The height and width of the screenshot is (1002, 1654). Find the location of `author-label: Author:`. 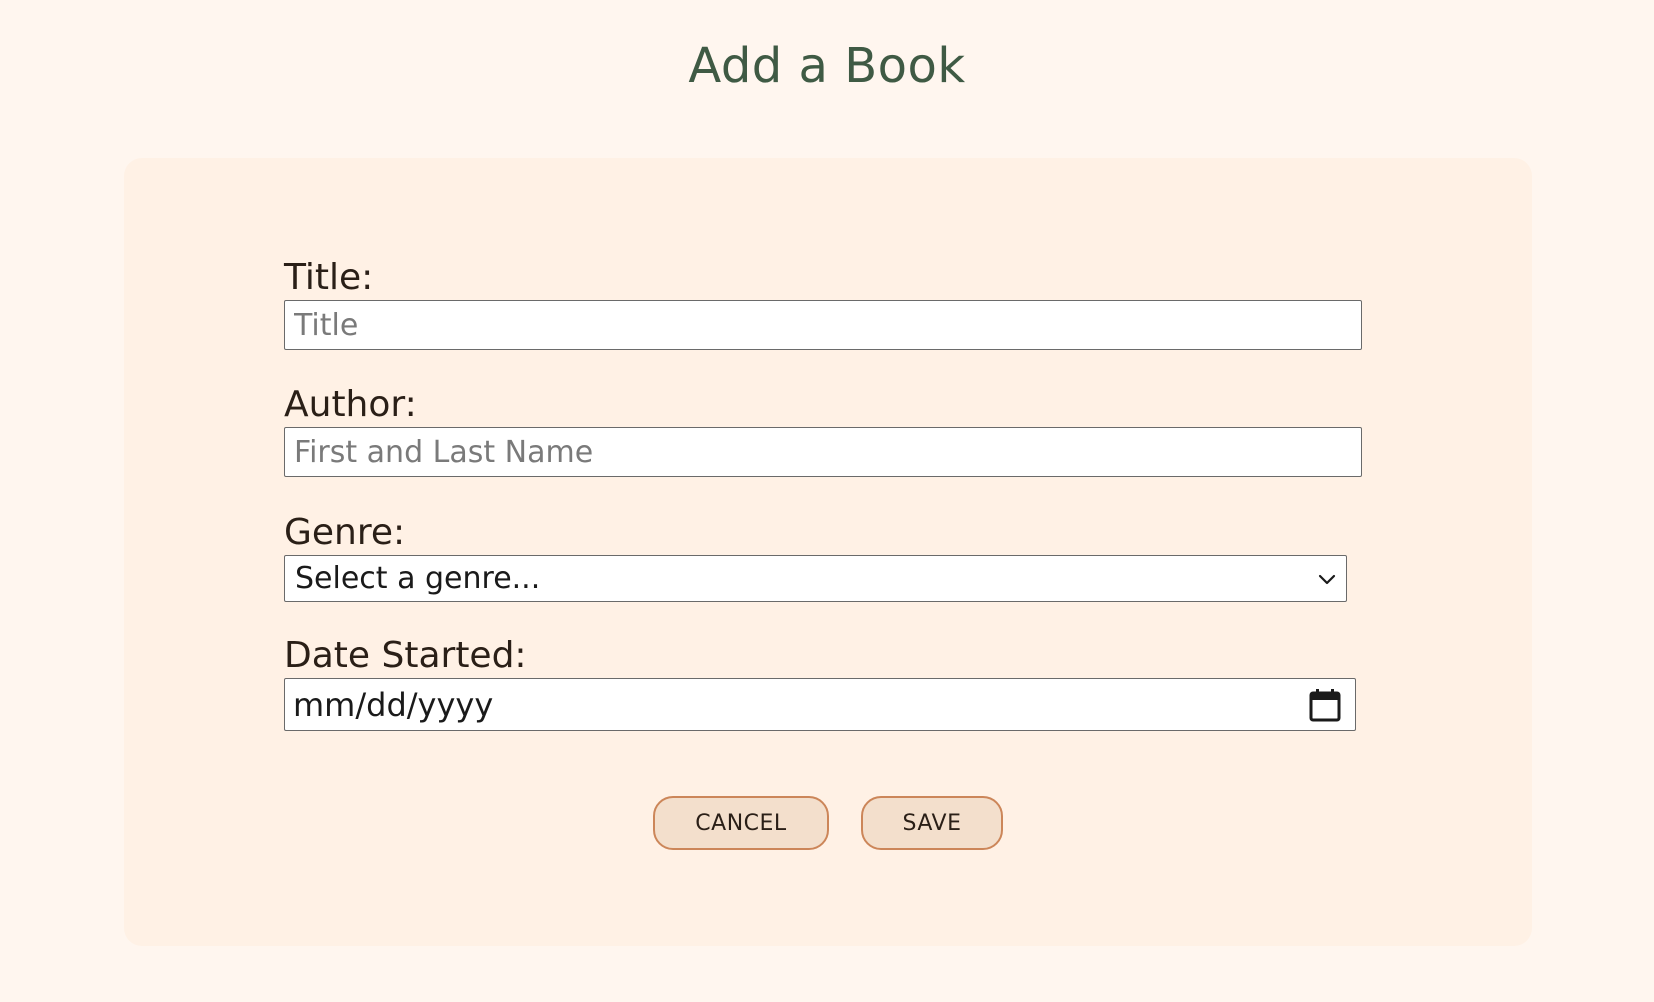

author-label: Author: is located at coordinates (350, 404).